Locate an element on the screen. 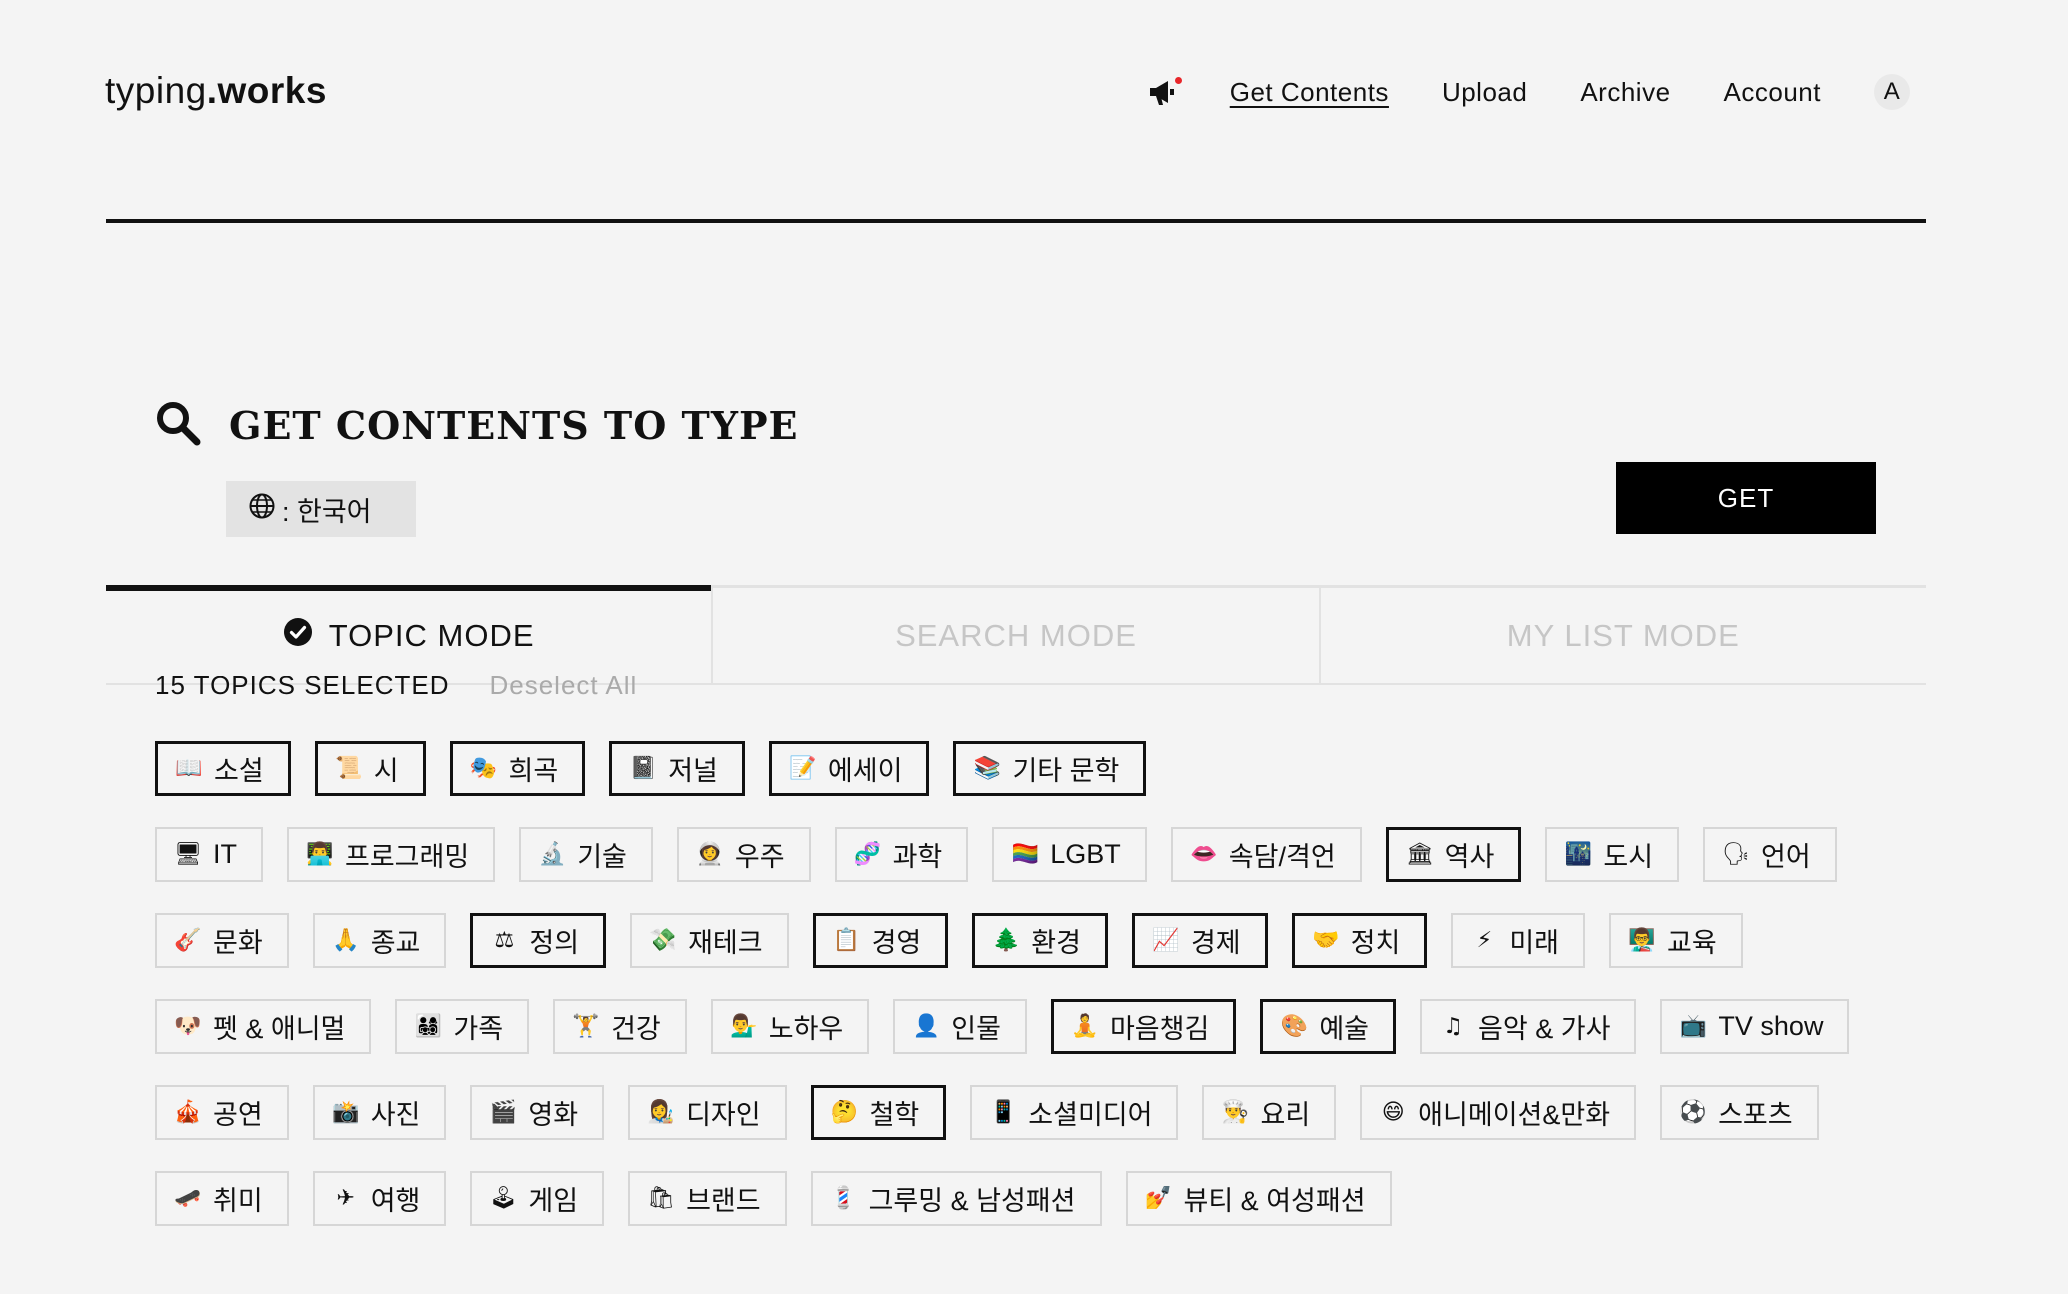 Image resolution: width=2068 pixels, height=1294 pixels. topic-chip: 📚 기타 문학 is located at coordinates (1050, 768).